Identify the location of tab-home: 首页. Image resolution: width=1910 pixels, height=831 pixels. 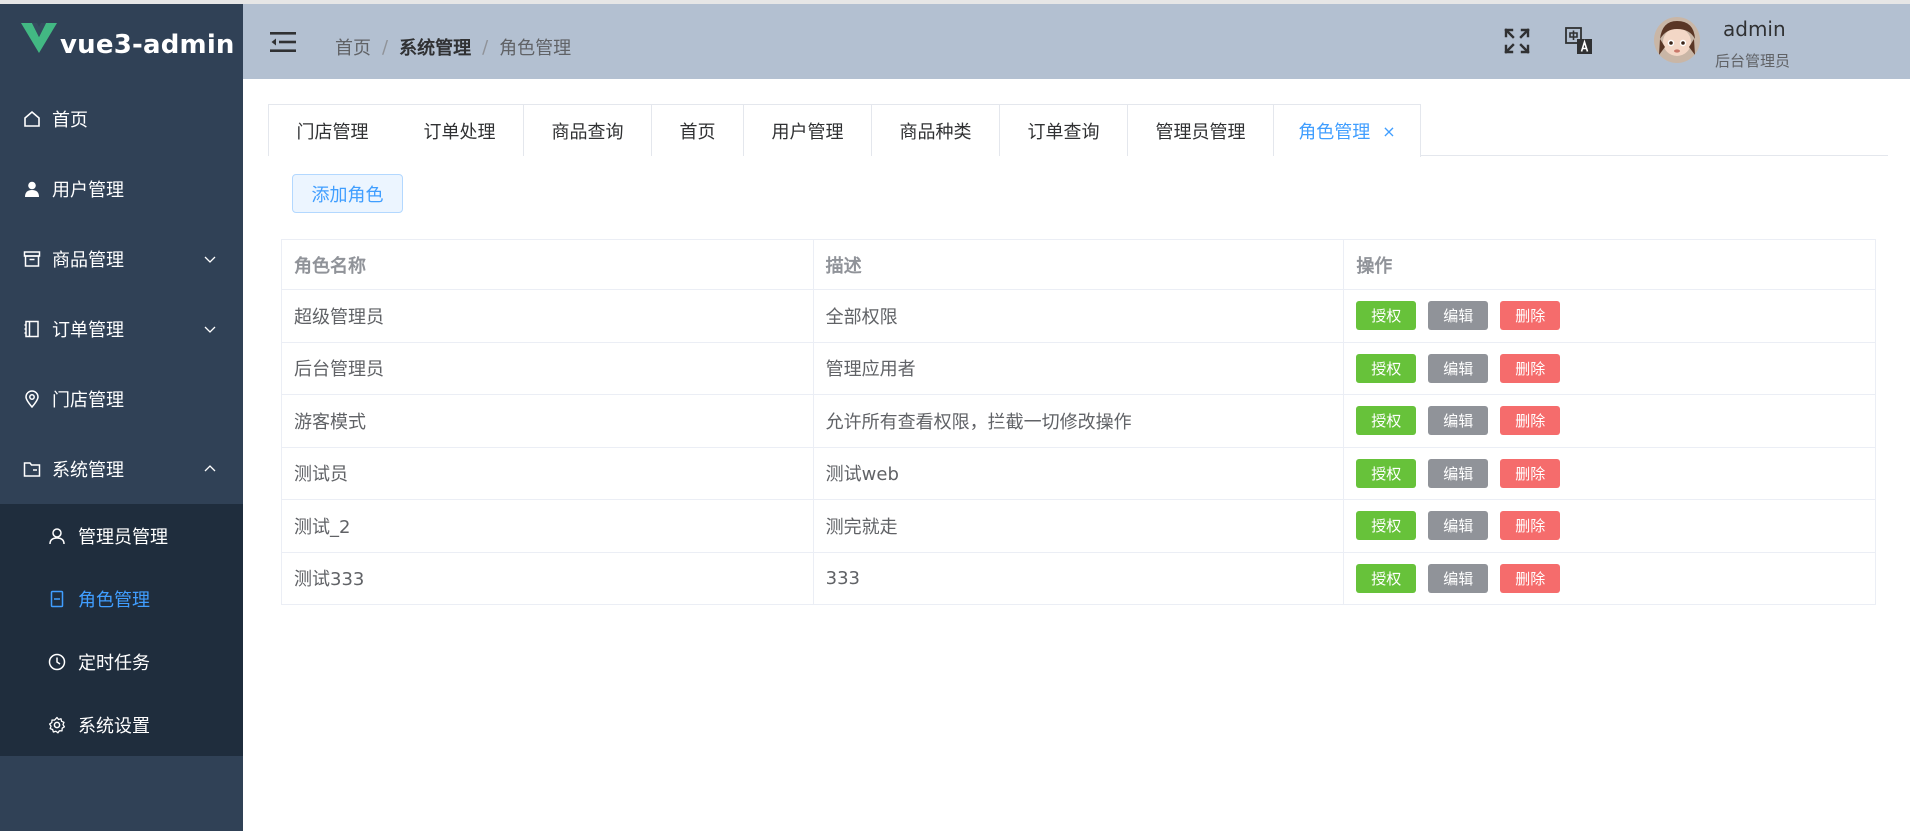
(698, 130).